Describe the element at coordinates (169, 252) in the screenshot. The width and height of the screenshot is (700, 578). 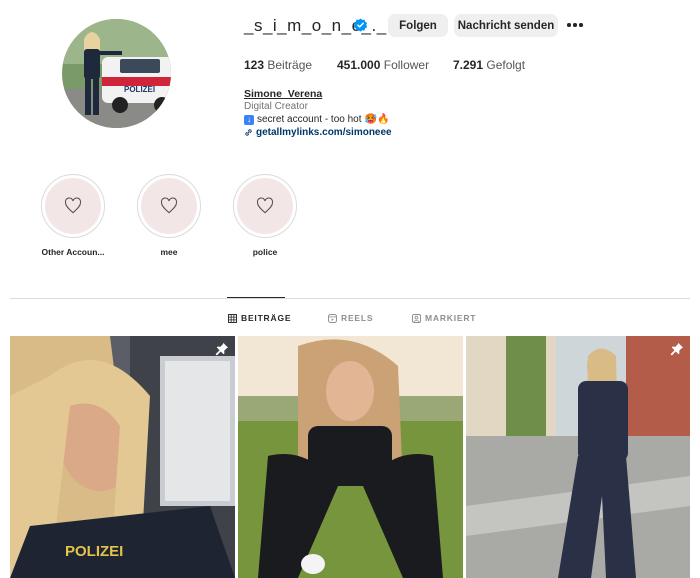
I see `highlight-label: mee` at that location.